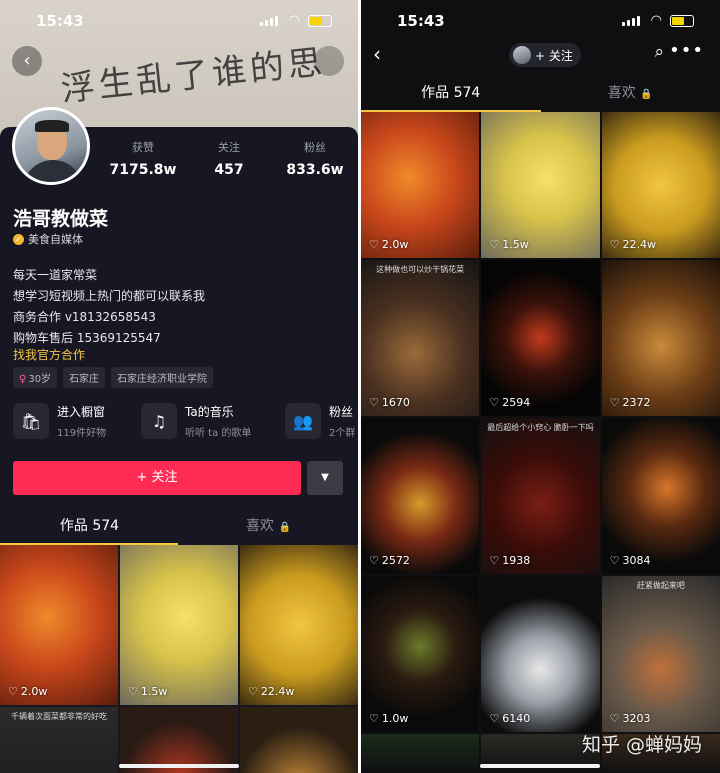 The image size is (720, 773). Describe the element at coordinates (636, 718) in the screenshot. I see `like-count-value: 3203` at that location.